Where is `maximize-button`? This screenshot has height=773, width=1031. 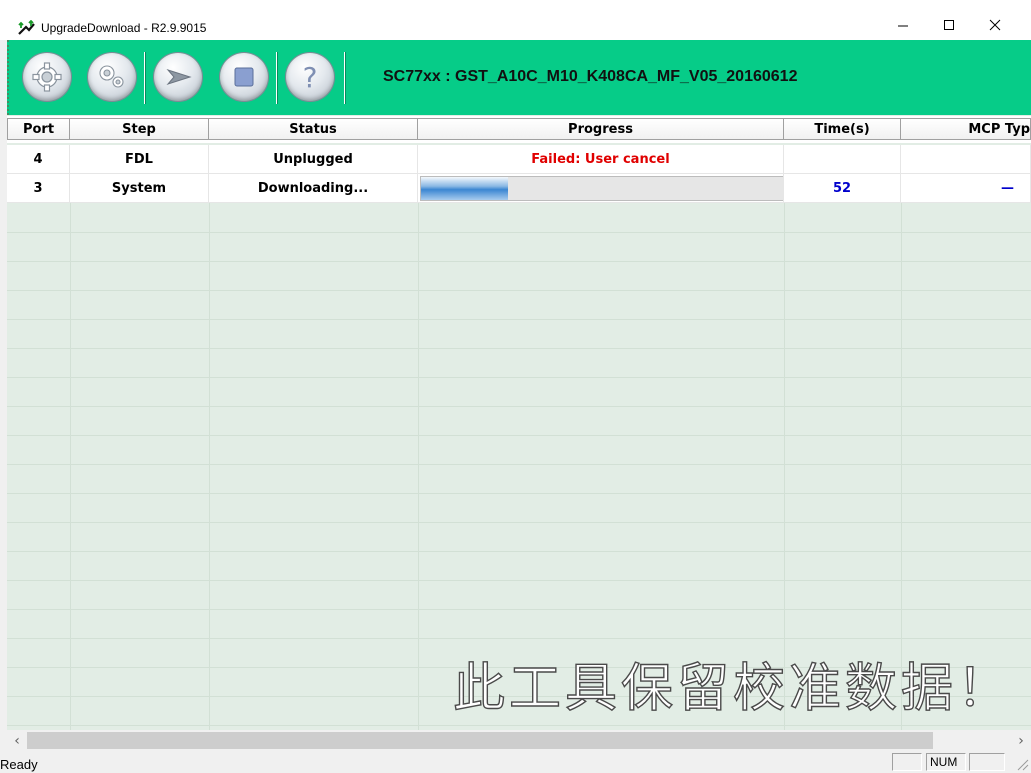 maximize-button is located at coordinates (949, 25).